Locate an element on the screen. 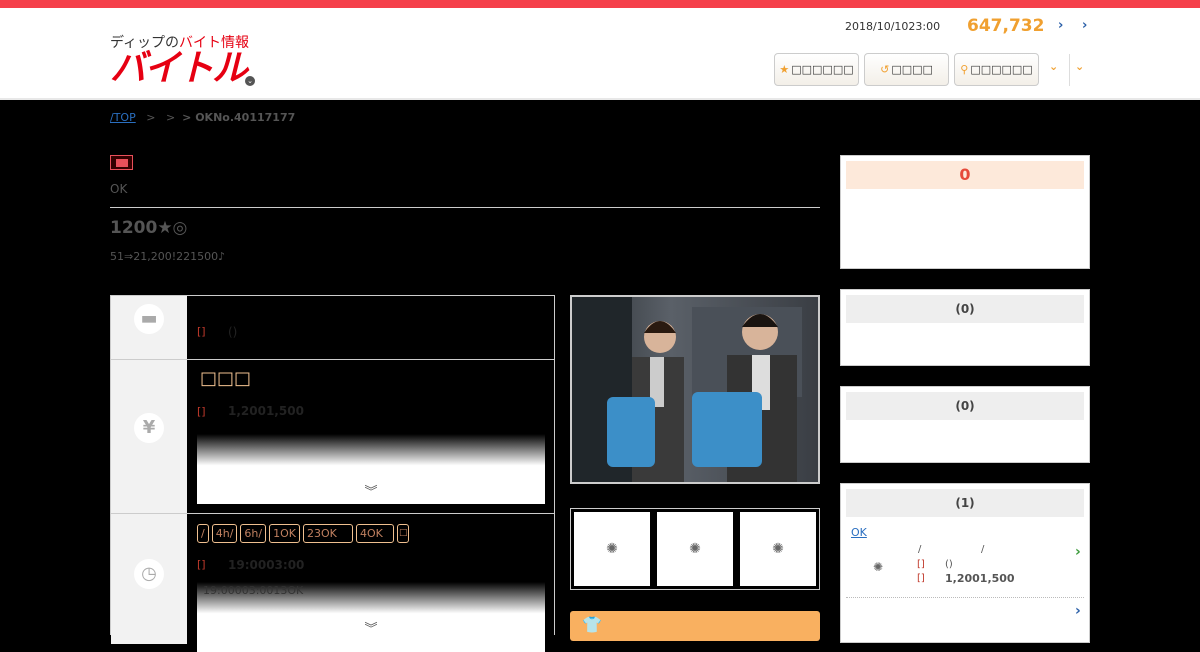 The height and width of the screenshot is (652, 1200). row-icon-cell: ◷ is located at coordinates (149, 579).